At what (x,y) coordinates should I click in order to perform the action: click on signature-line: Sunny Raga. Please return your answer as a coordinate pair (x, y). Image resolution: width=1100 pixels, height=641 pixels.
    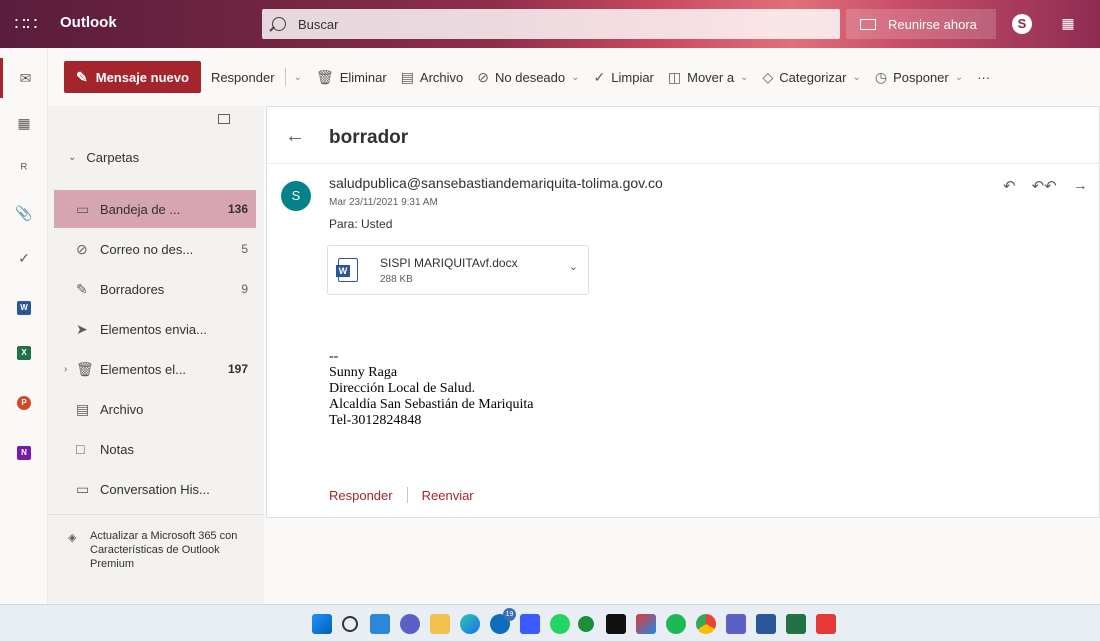
    Looking at the image, I should click on (363, 372).